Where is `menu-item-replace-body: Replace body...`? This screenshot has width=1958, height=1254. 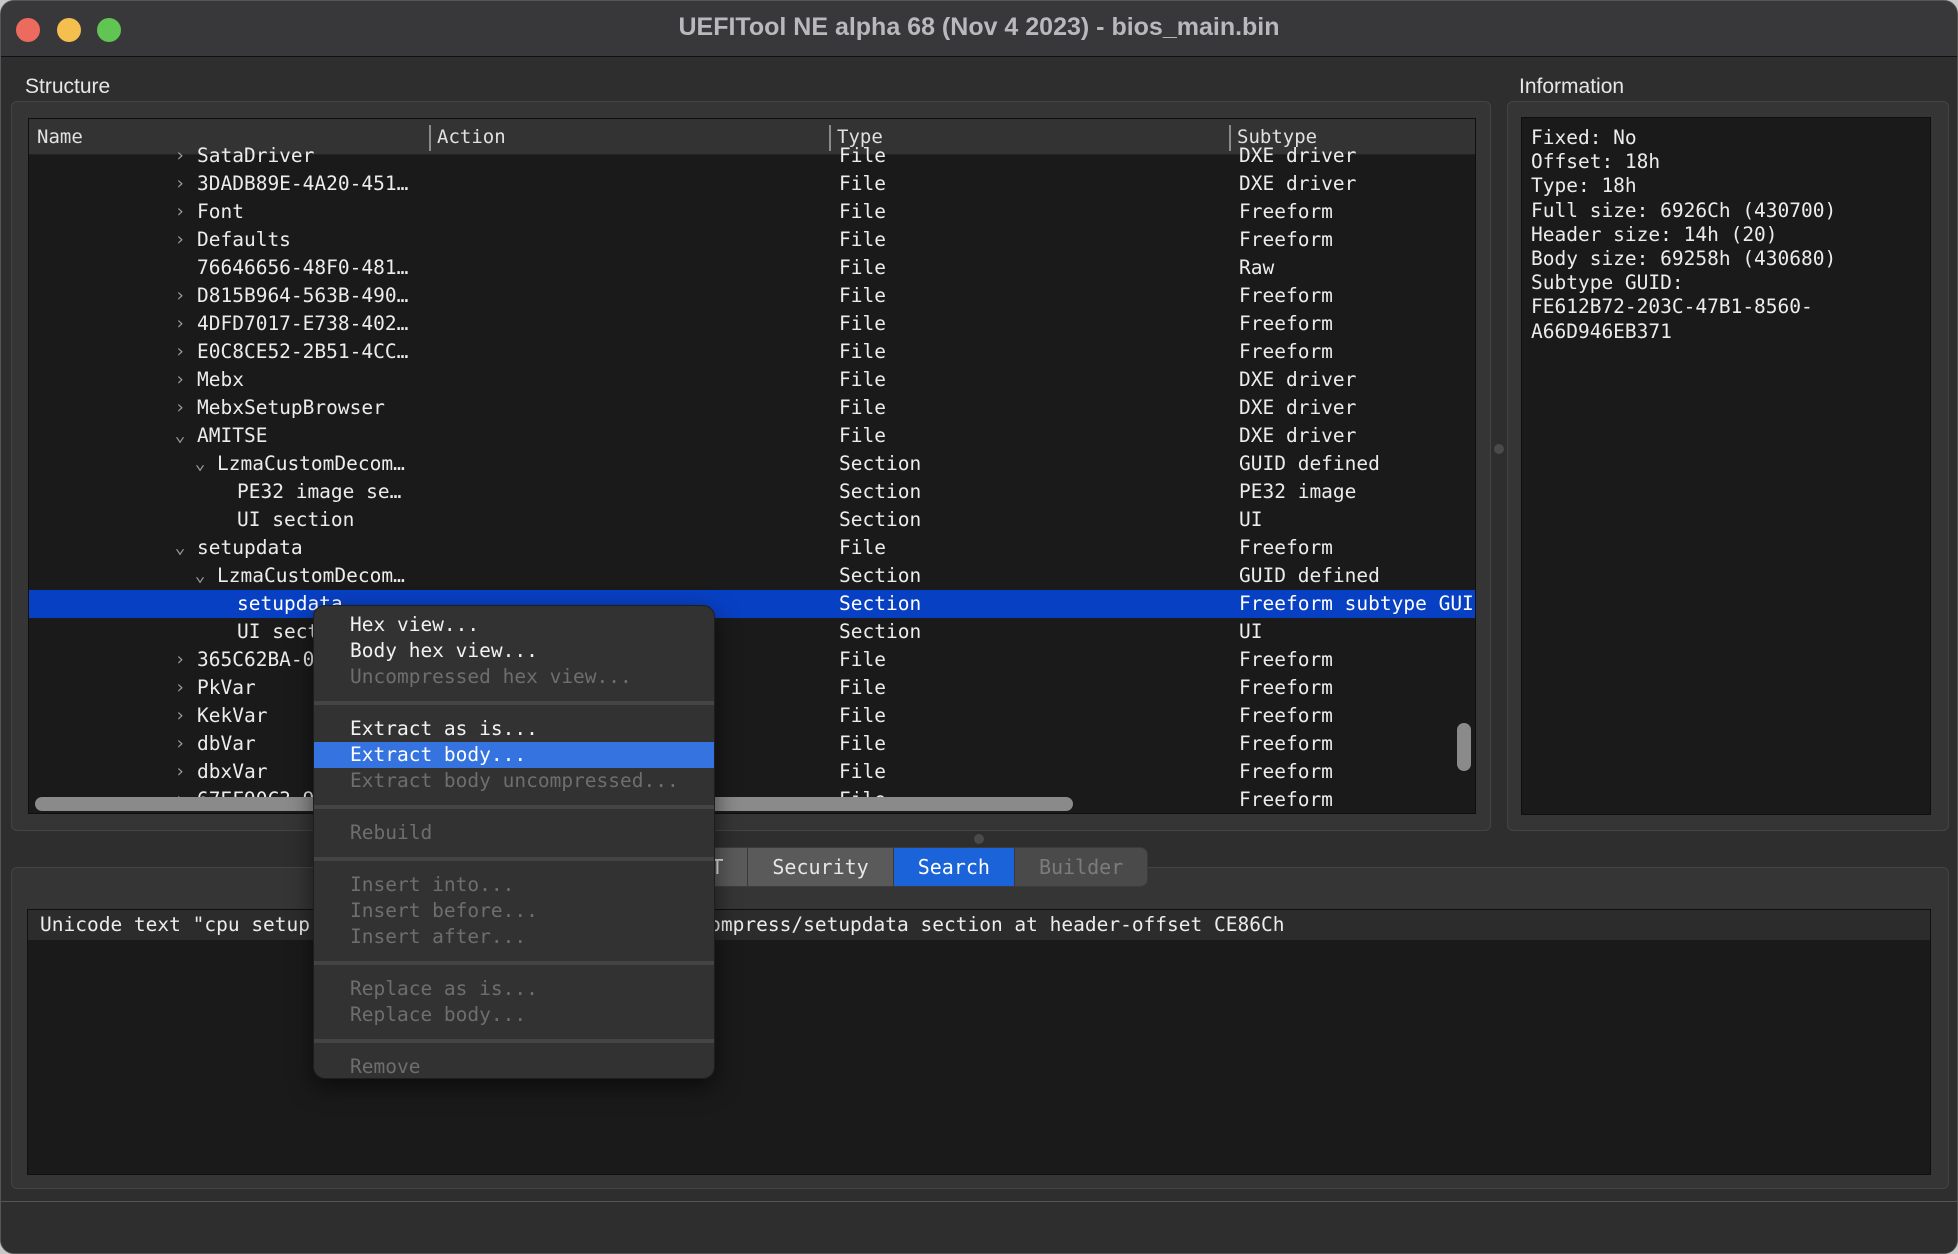
menu-item-replace-body: Replace body... is located at coordinates (438, 1014).